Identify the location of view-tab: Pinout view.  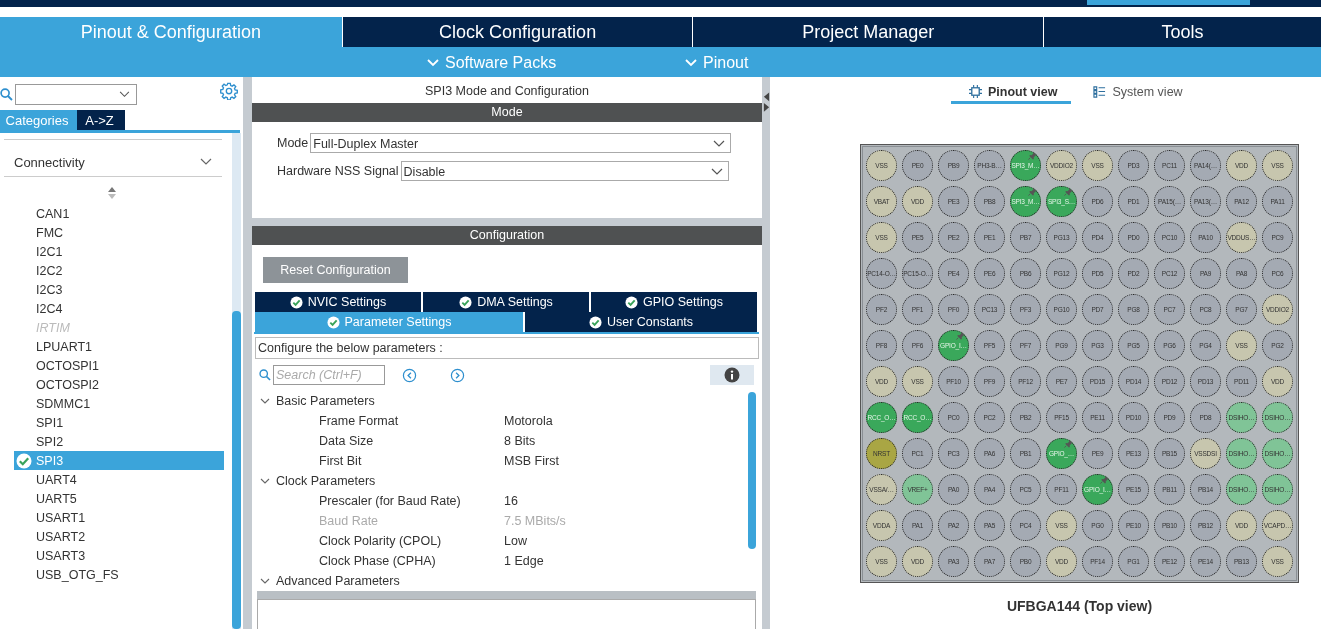
(1011, 93).